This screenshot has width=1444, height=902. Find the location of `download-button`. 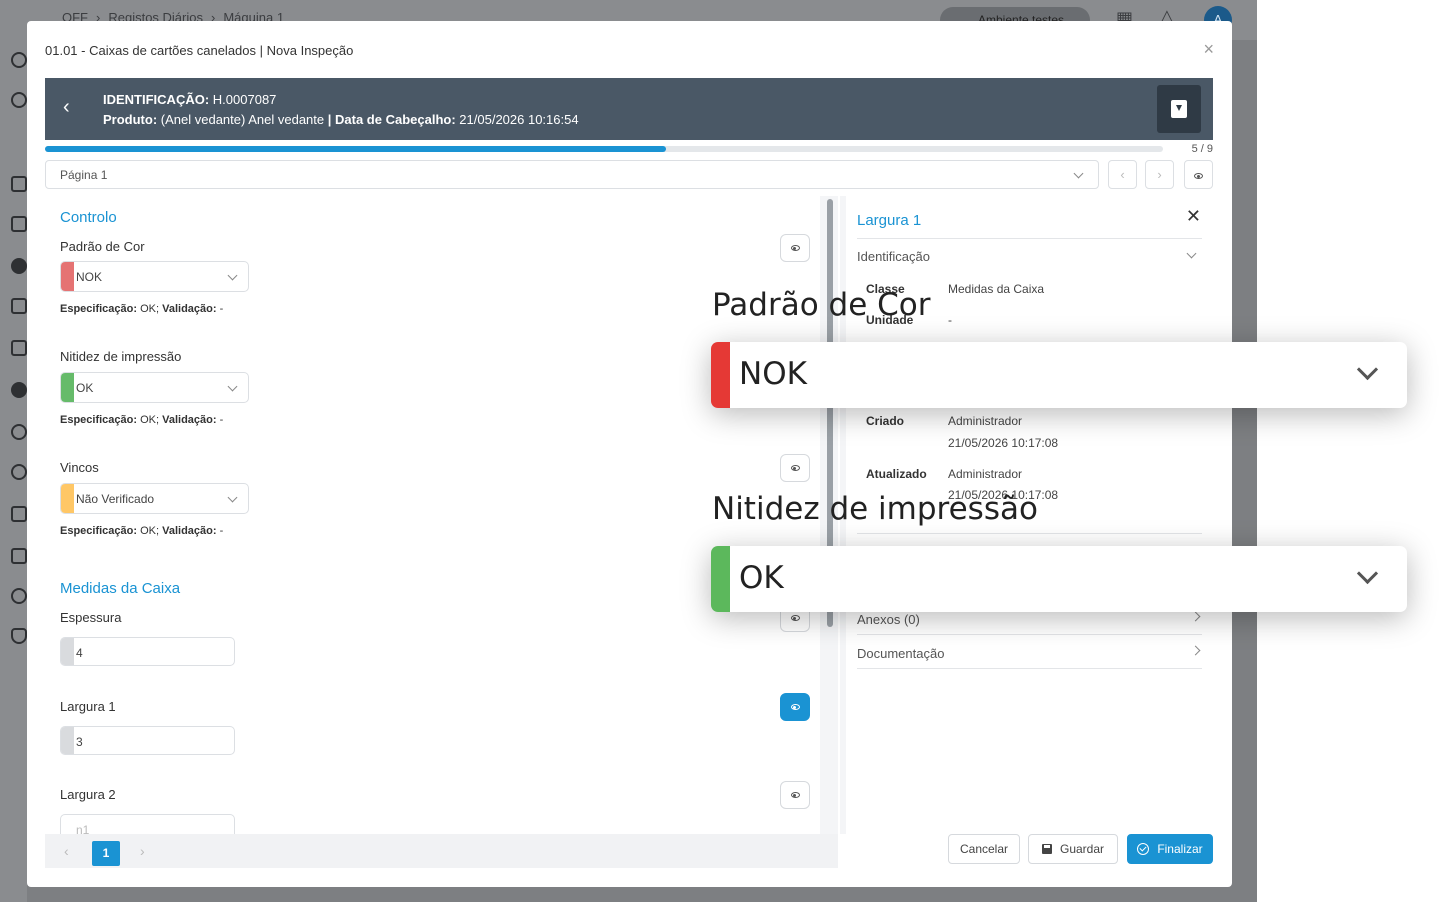

download-button is located at coordinates (1179, 109).